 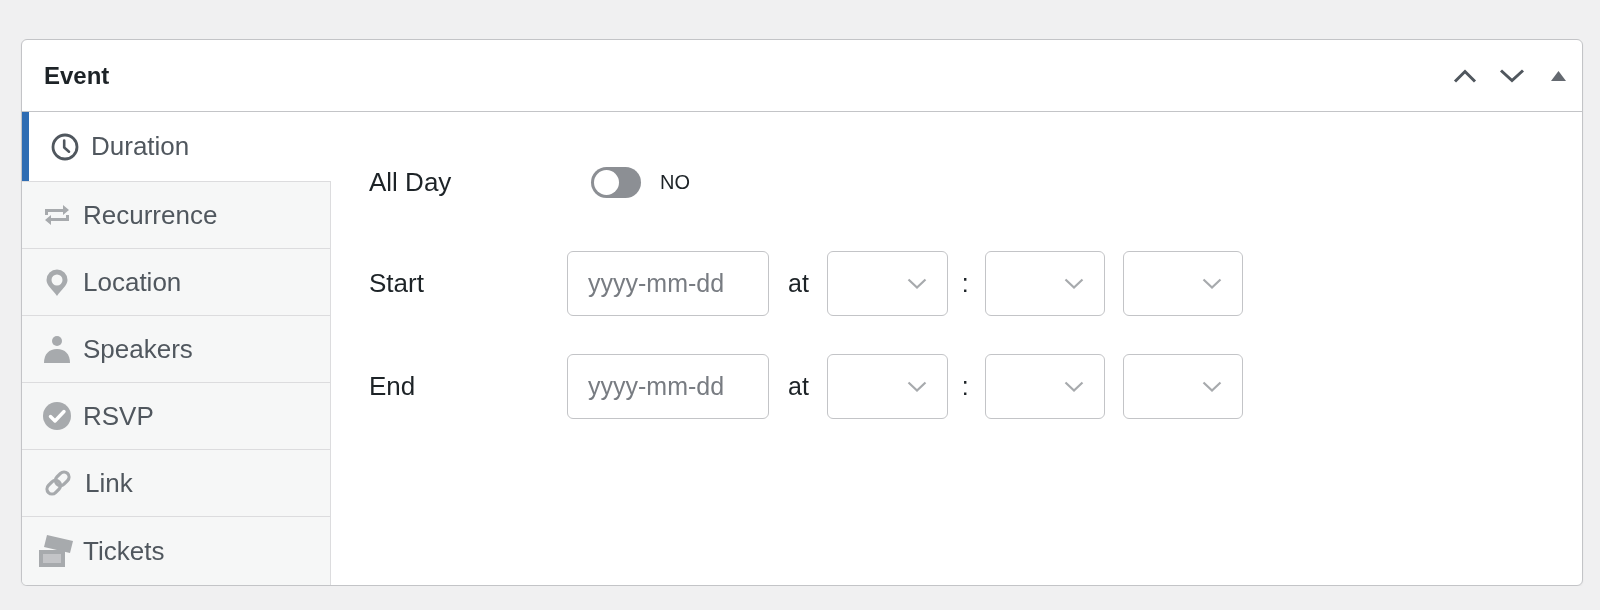 I want to click on sidebar-tab: Link, so click(x=176, y=482).